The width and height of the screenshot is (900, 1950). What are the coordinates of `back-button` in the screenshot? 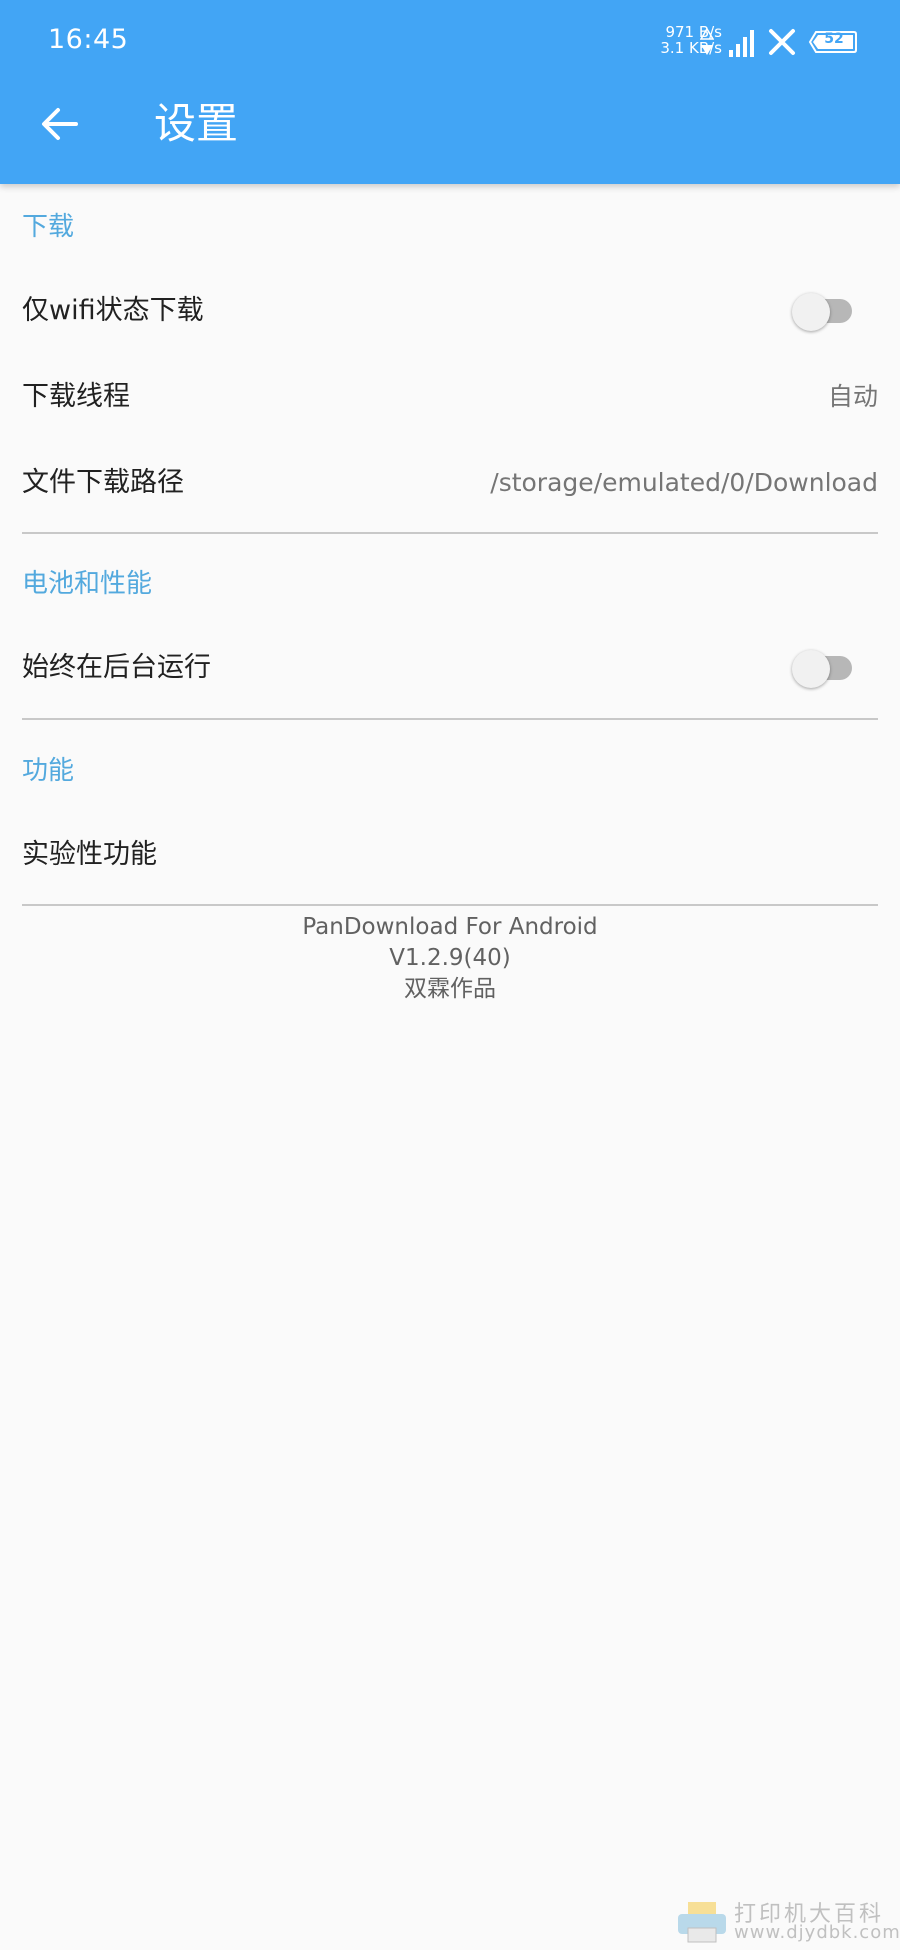 It's located at (60, 124).